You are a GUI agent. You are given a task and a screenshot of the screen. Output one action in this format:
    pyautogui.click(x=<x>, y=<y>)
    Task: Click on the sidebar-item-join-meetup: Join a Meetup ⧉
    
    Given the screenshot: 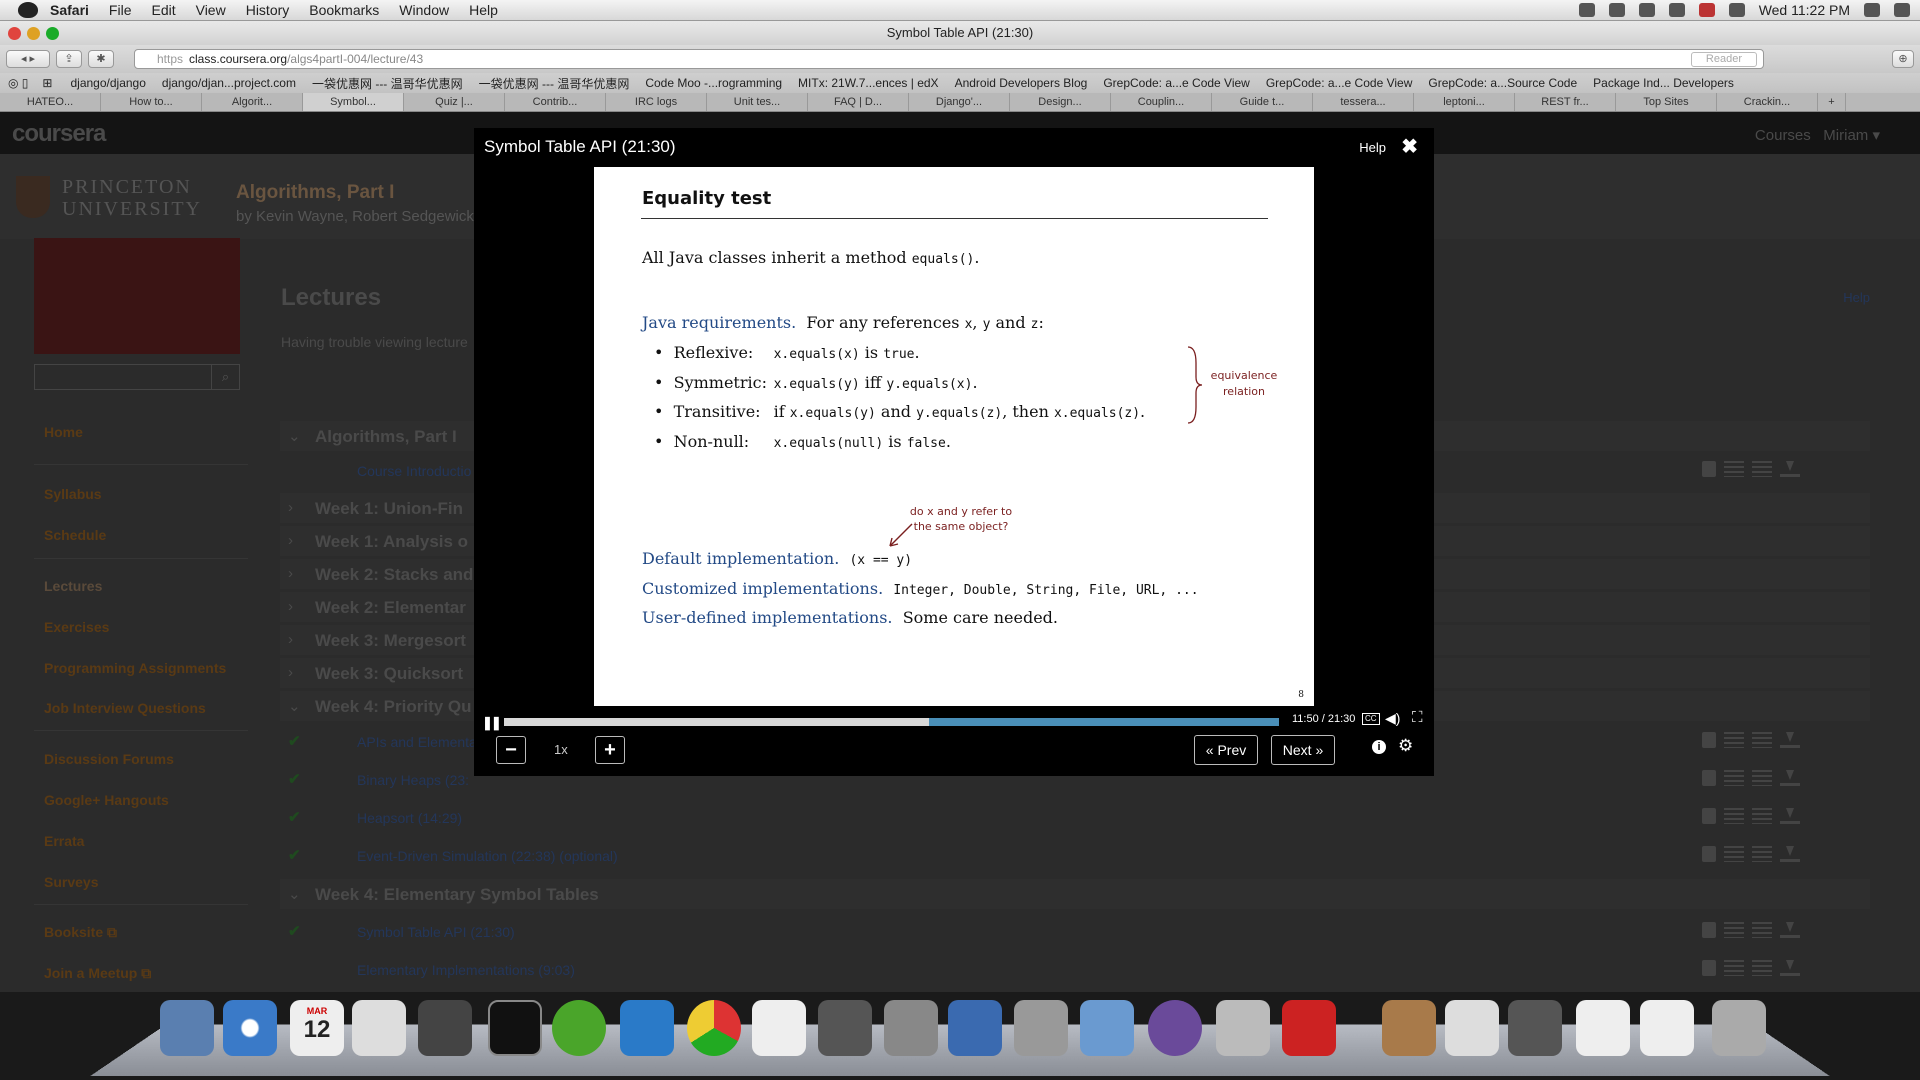 What is the action you would take?
    pyautogui.click(x=97, y=973)
    